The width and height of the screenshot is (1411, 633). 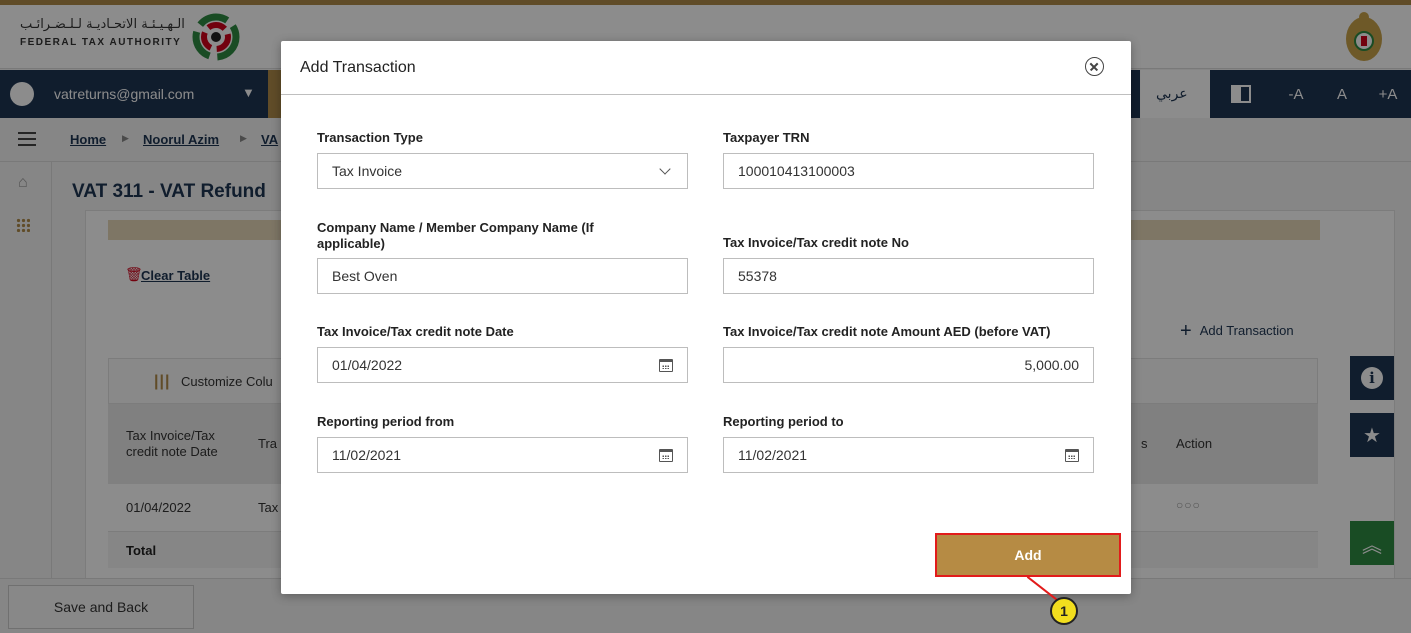 I want to click on taxpayer-trn-label: Taxpayer TRN, so click(x=766, y=137).